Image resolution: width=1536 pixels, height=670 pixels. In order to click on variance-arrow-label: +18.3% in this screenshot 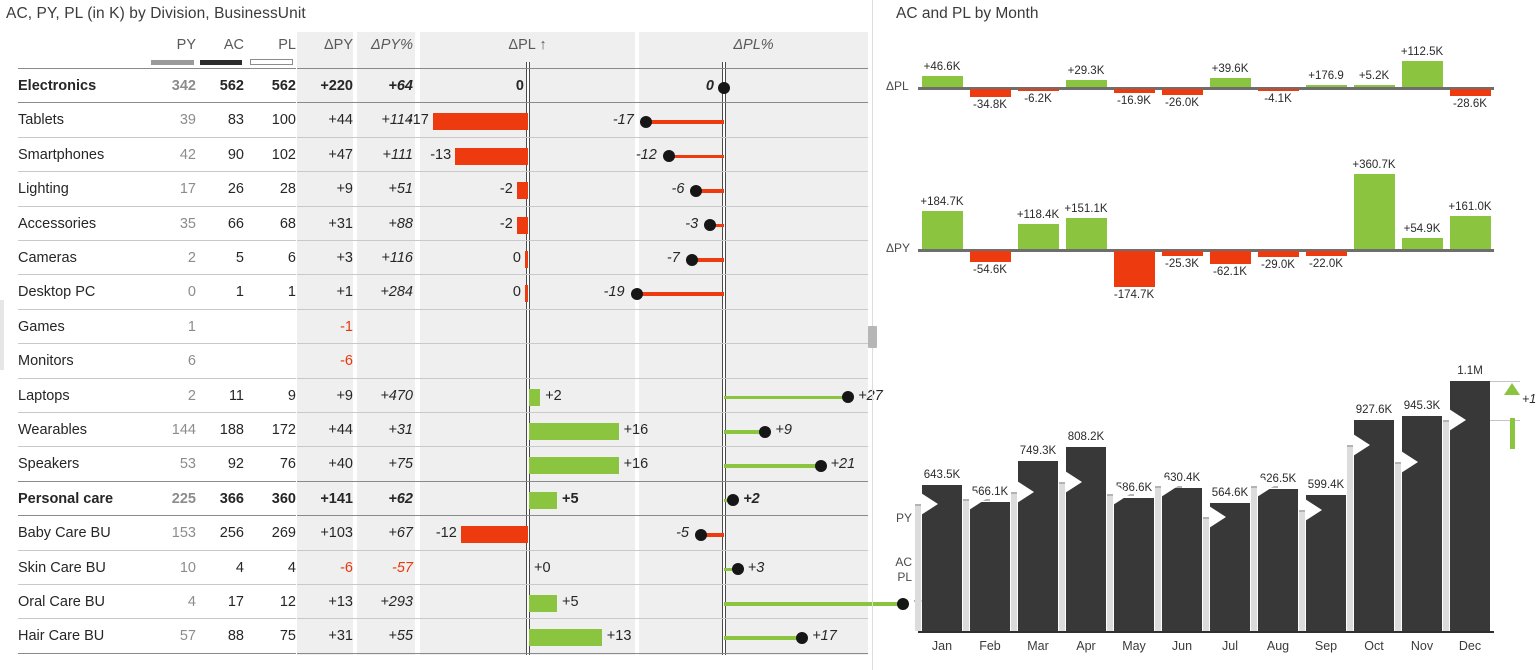, I will do `click(1529, 399)`.